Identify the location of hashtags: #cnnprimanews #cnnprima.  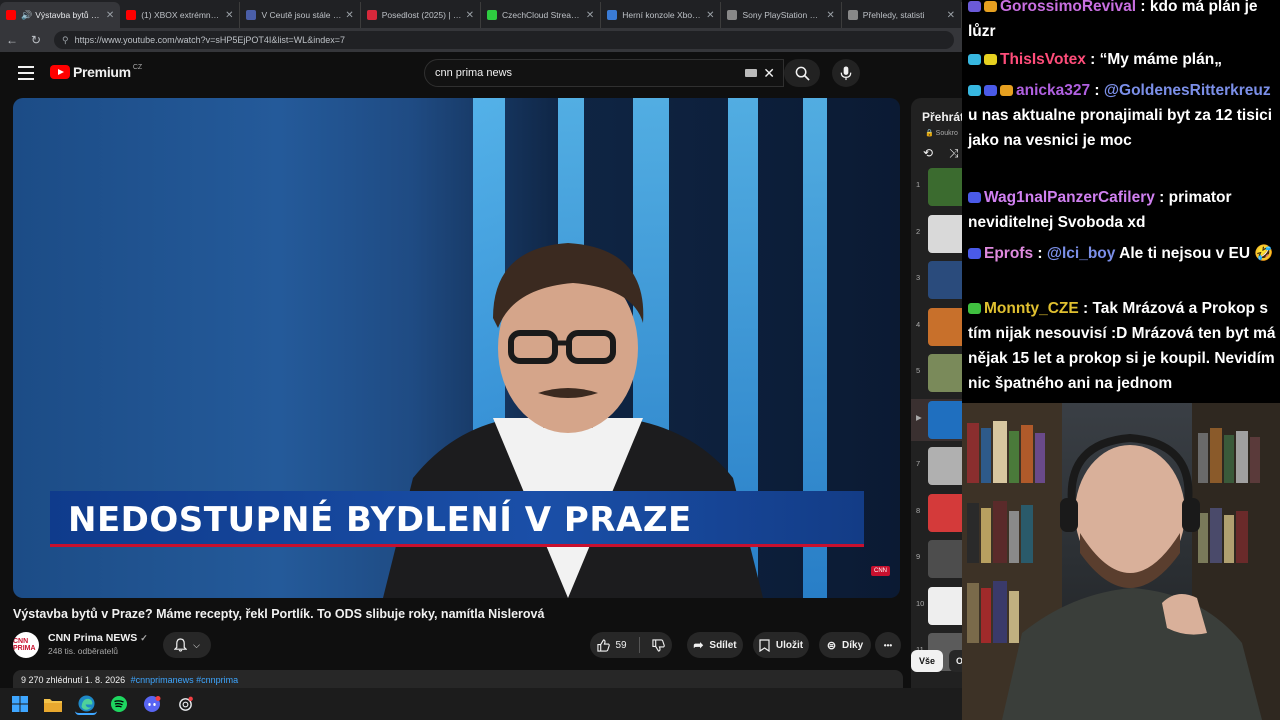
(185, 680).